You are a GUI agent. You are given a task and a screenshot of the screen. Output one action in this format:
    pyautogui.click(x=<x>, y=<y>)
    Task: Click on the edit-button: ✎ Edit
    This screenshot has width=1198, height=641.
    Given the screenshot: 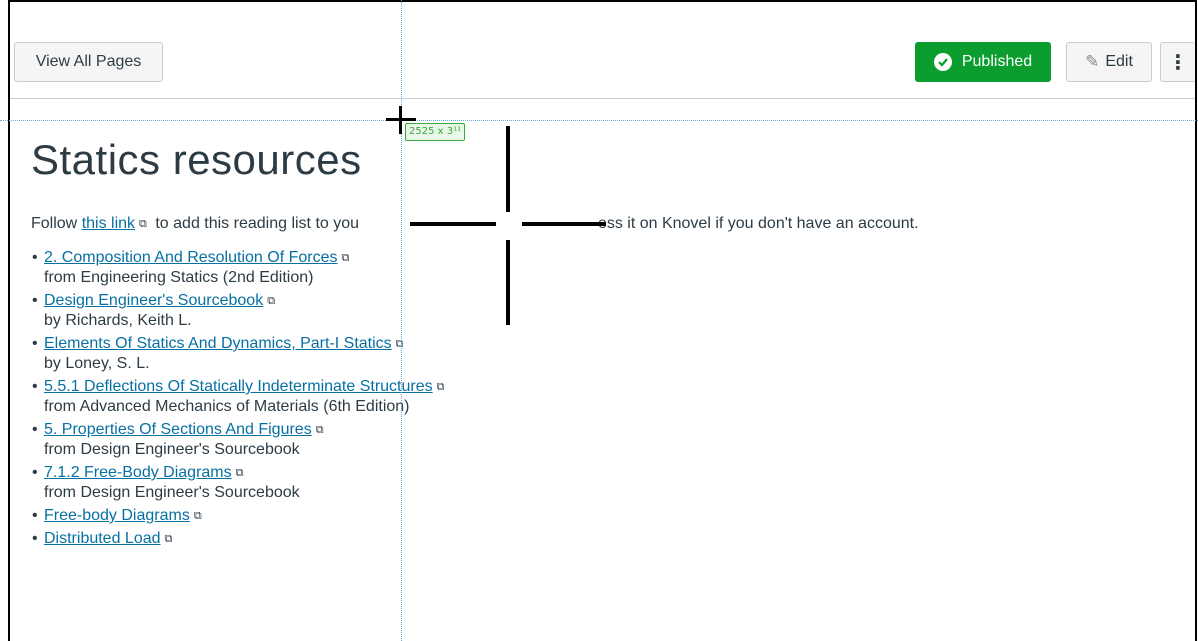 What is the action you would take?
    pyautogui.click(x=1109, y=62)
    